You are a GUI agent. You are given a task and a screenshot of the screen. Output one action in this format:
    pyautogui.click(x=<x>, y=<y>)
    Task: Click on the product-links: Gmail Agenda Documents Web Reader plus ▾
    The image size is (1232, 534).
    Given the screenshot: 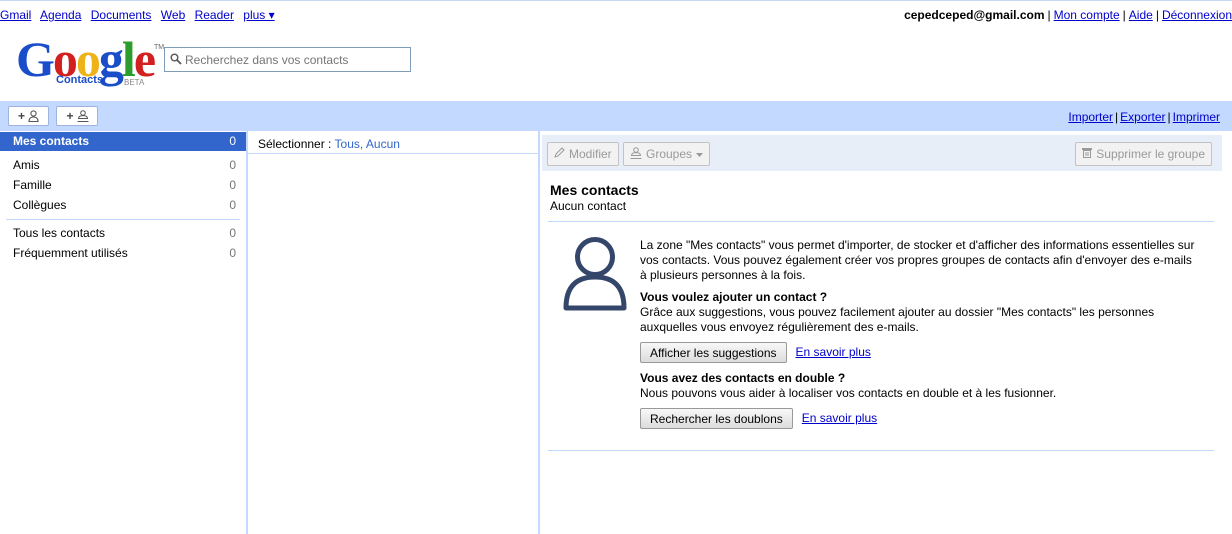 What is the action you would take?
    pyautogui.click(x=137, y=15)
    